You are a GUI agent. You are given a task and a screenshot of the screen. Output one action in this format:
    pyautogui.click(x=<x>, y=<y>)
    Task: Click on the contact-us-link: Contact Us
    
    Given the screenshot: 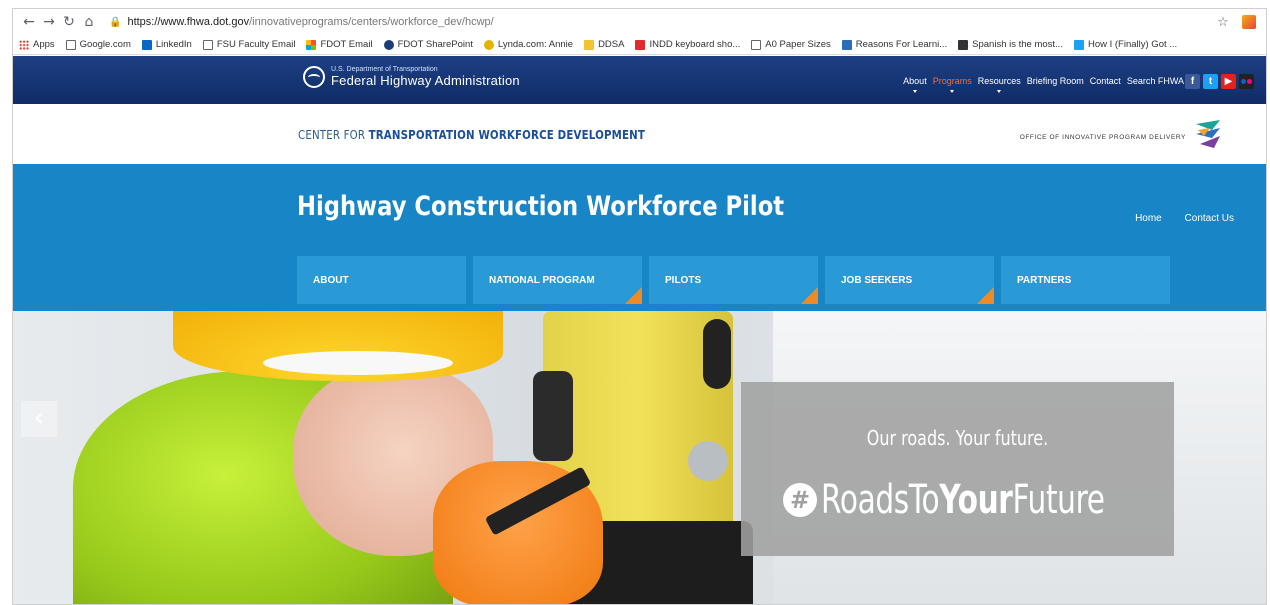 What is the action you would take?
    pyautogui.click(x=1209, y=218)
    